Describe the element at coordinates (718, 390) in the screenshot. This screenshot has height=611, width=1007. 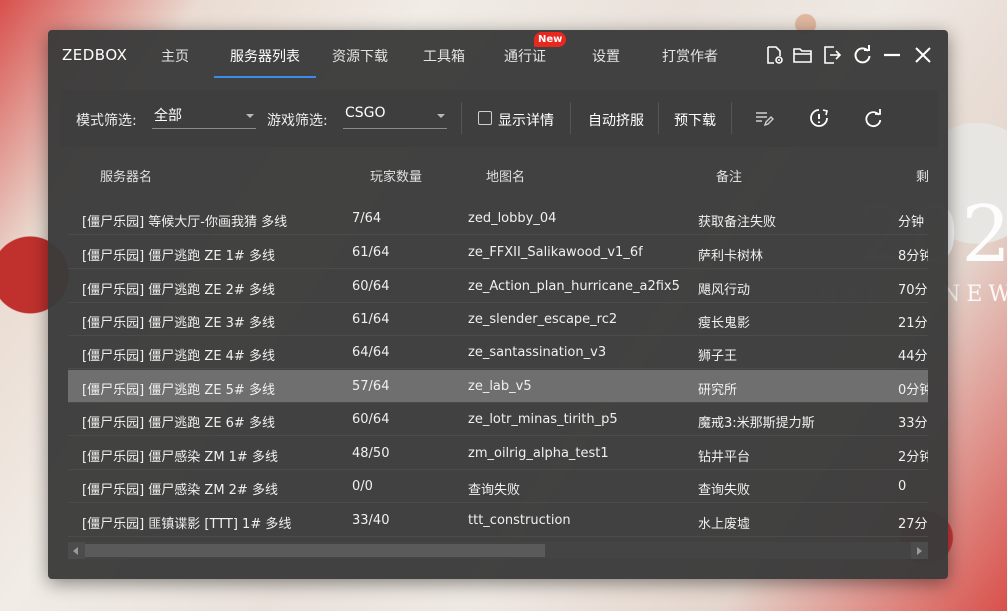
I see `server-note: 研究所` at that location.